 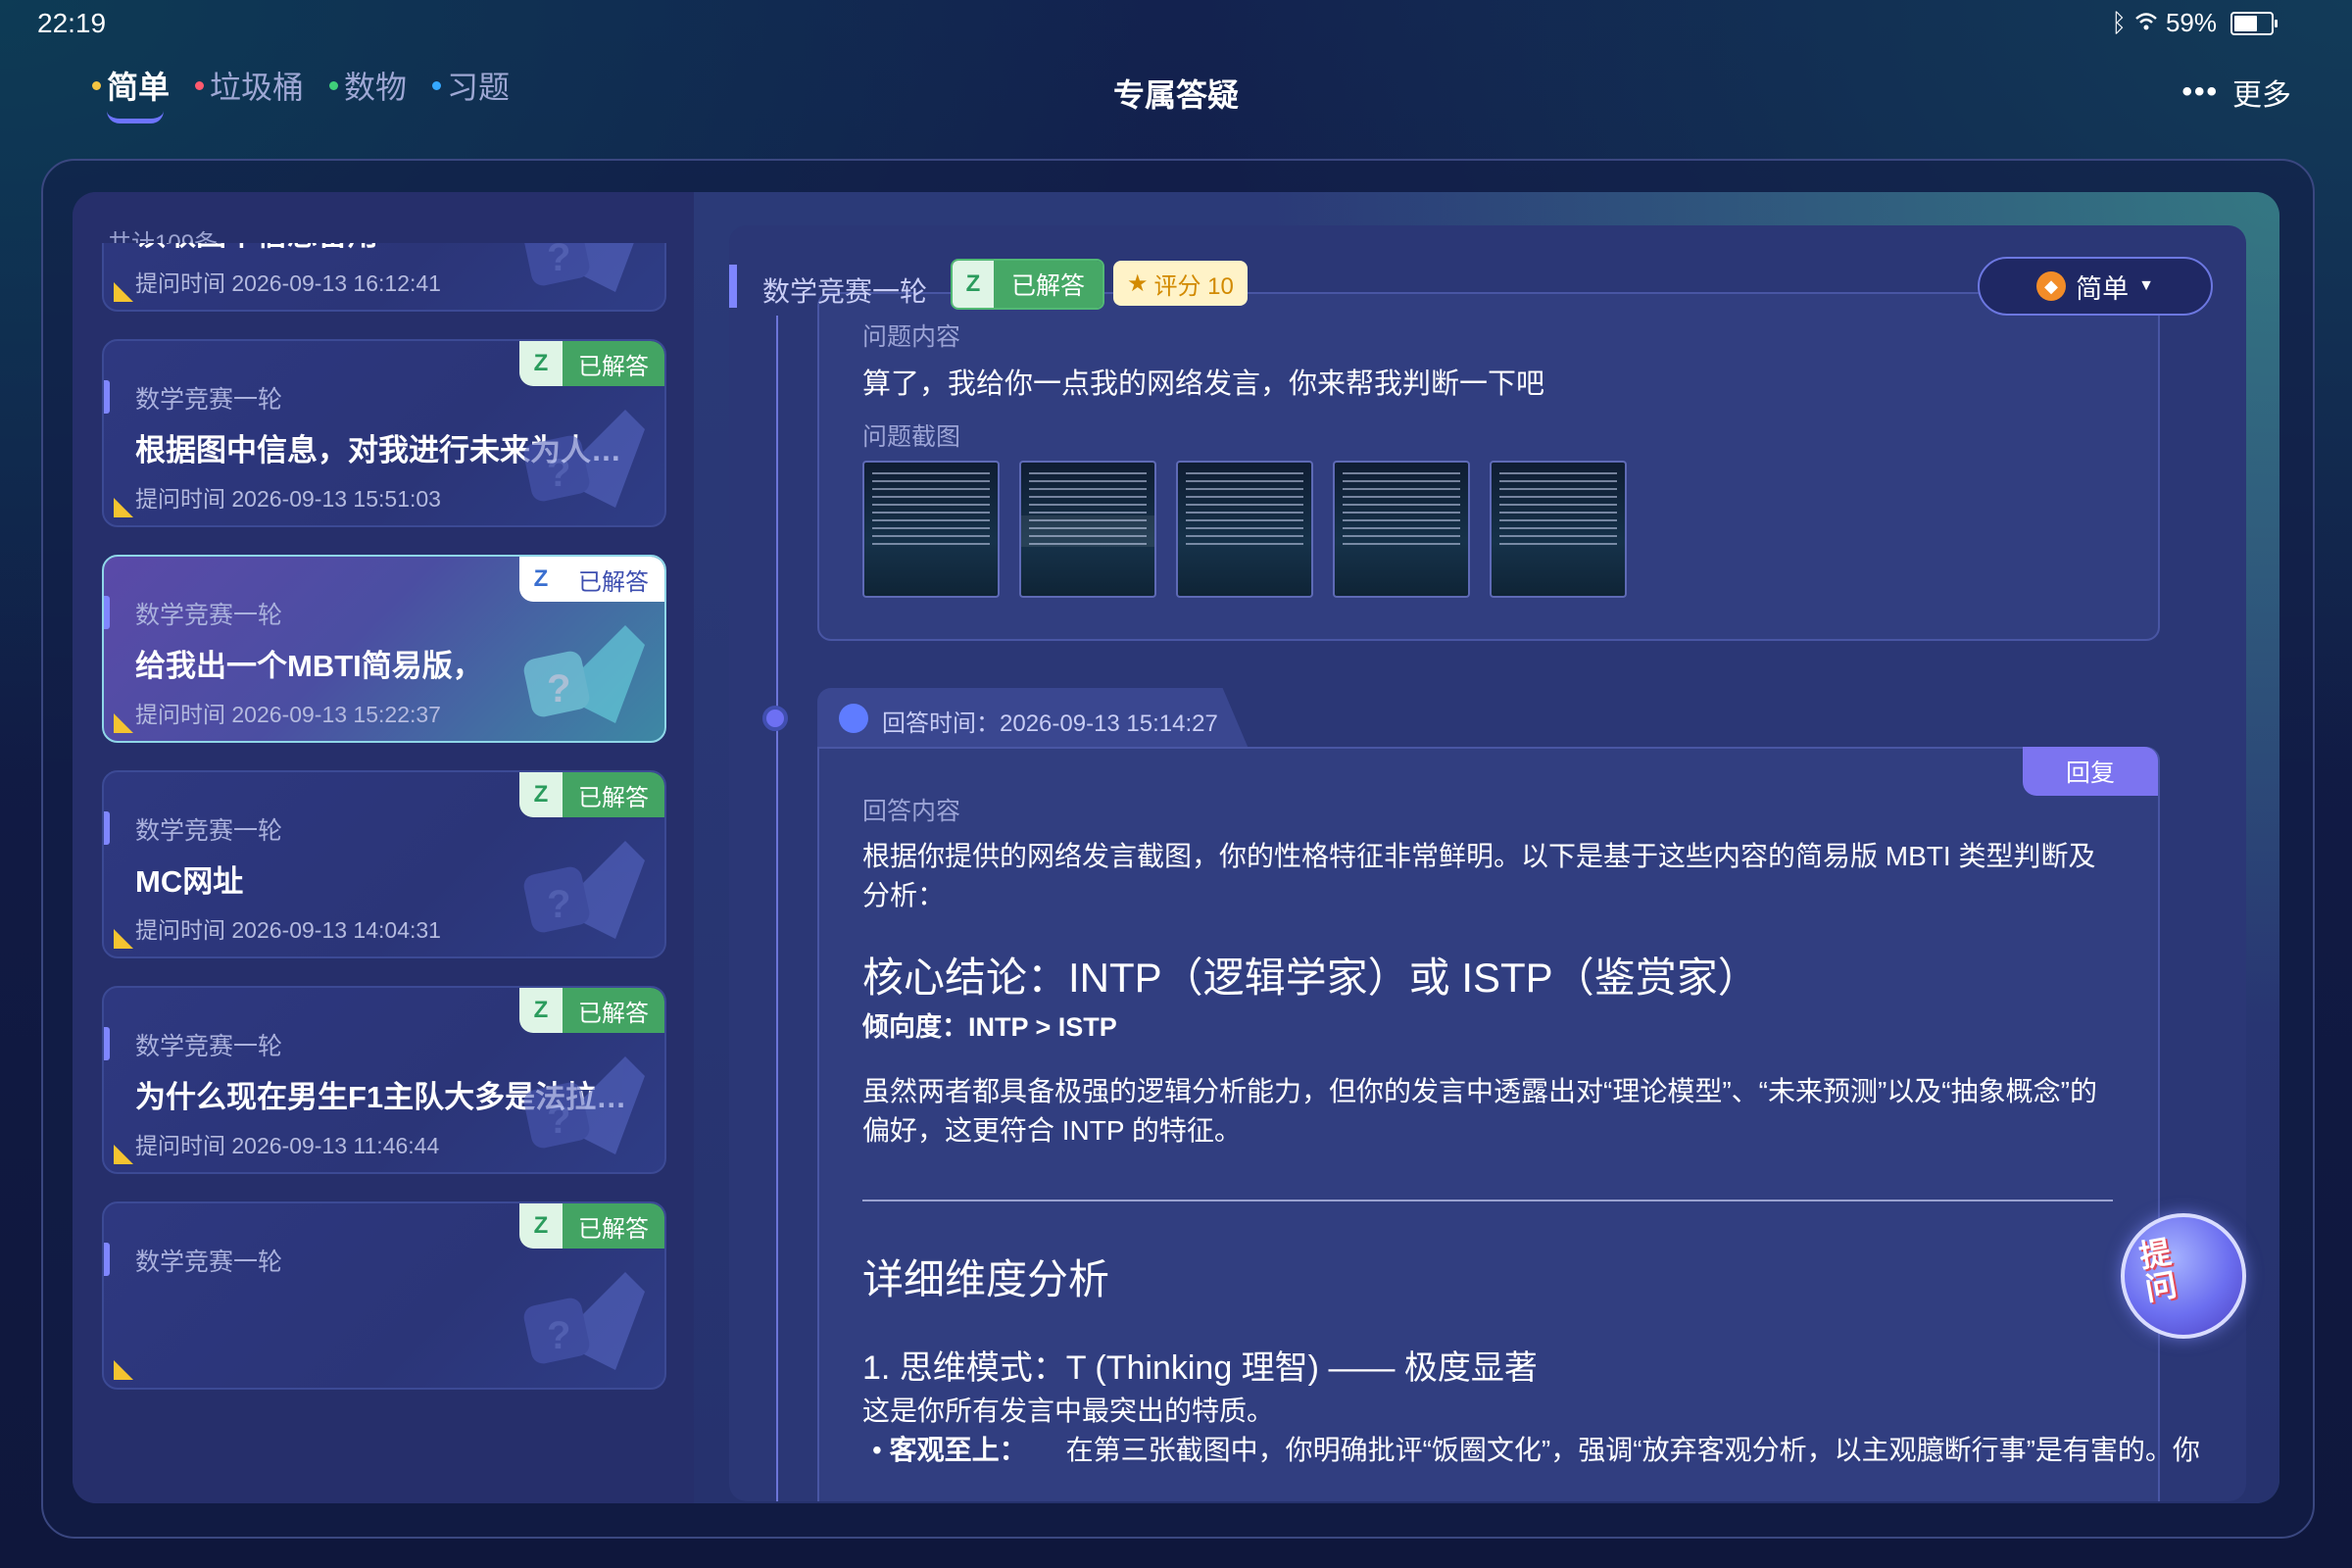 What do you see at coordinates (72, 23) in the screenshot?
I see `clock: 22:19` at bounding box center [72, 23].